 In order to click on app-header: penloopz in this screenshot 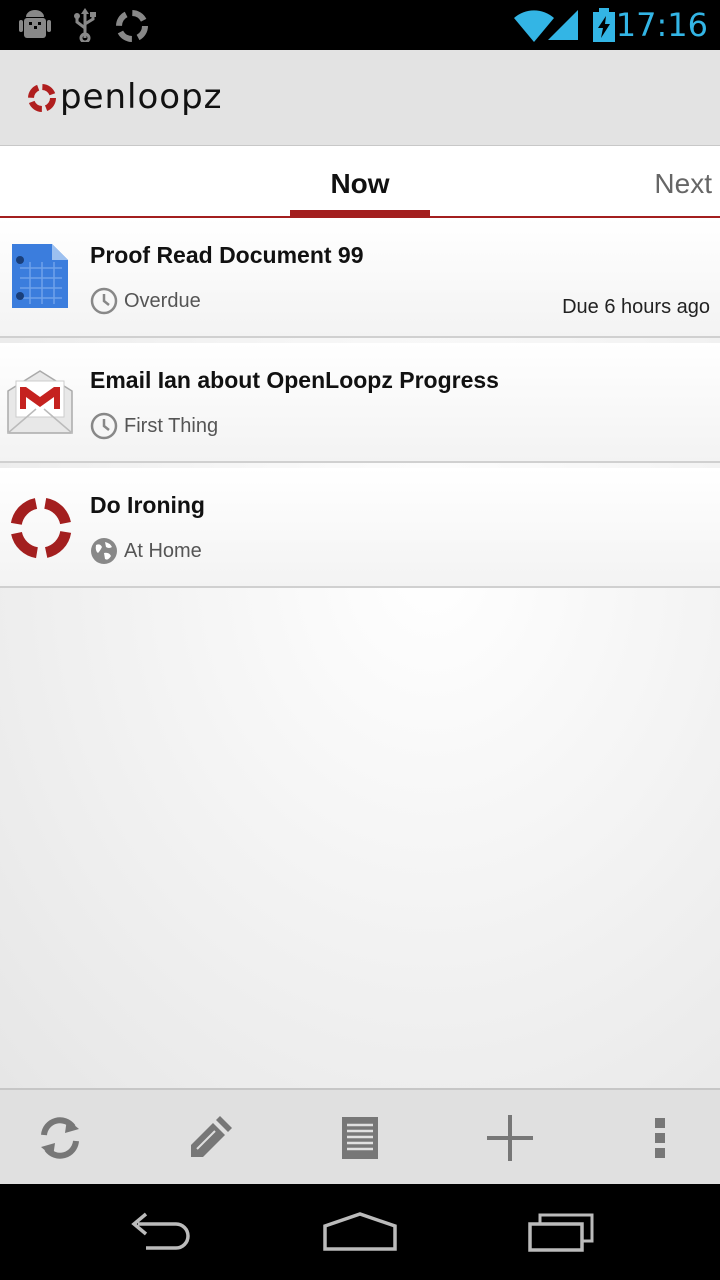, I will do `click(360, 98)`.